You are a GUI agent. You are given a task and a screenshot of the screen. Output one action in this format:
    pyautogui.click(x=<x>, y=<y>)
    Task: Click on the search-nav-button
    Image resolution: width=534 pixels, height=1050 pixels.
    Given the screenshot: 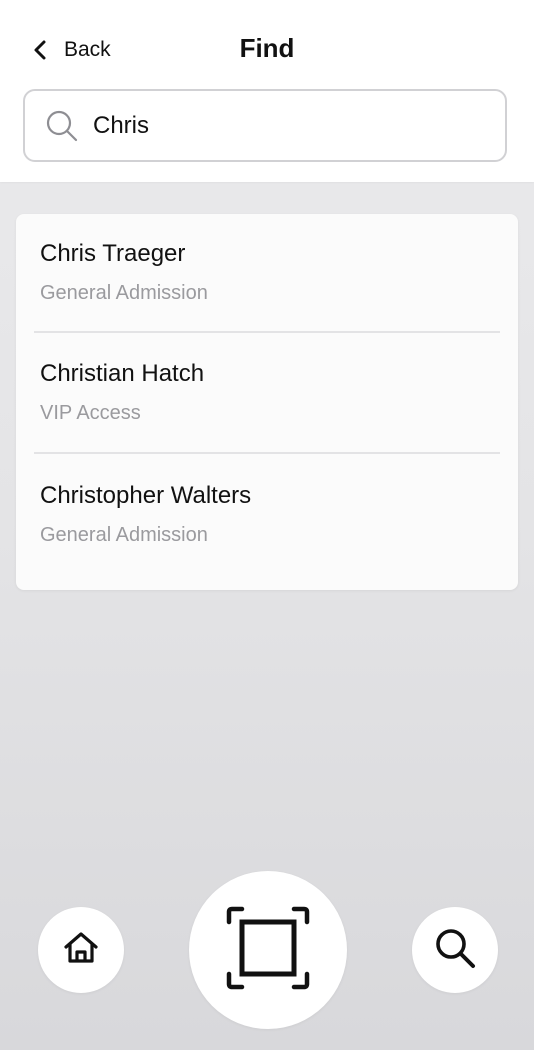 What is the action you would take?
    pyautogui.click(x=455, y=950)
    